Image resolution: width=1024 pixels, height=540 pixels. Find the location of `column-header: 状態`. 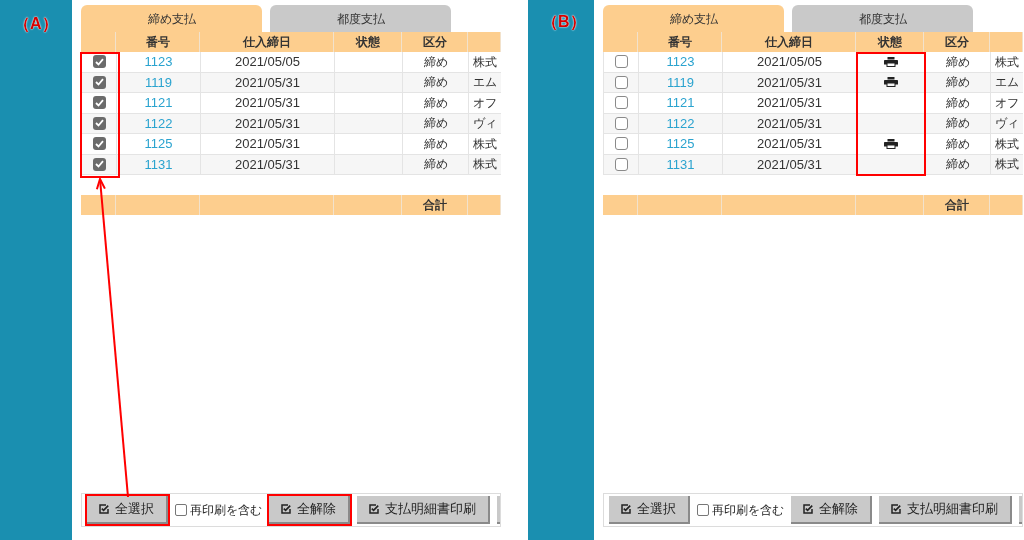

column-header: 状態 is located at coordinates (890, 42).